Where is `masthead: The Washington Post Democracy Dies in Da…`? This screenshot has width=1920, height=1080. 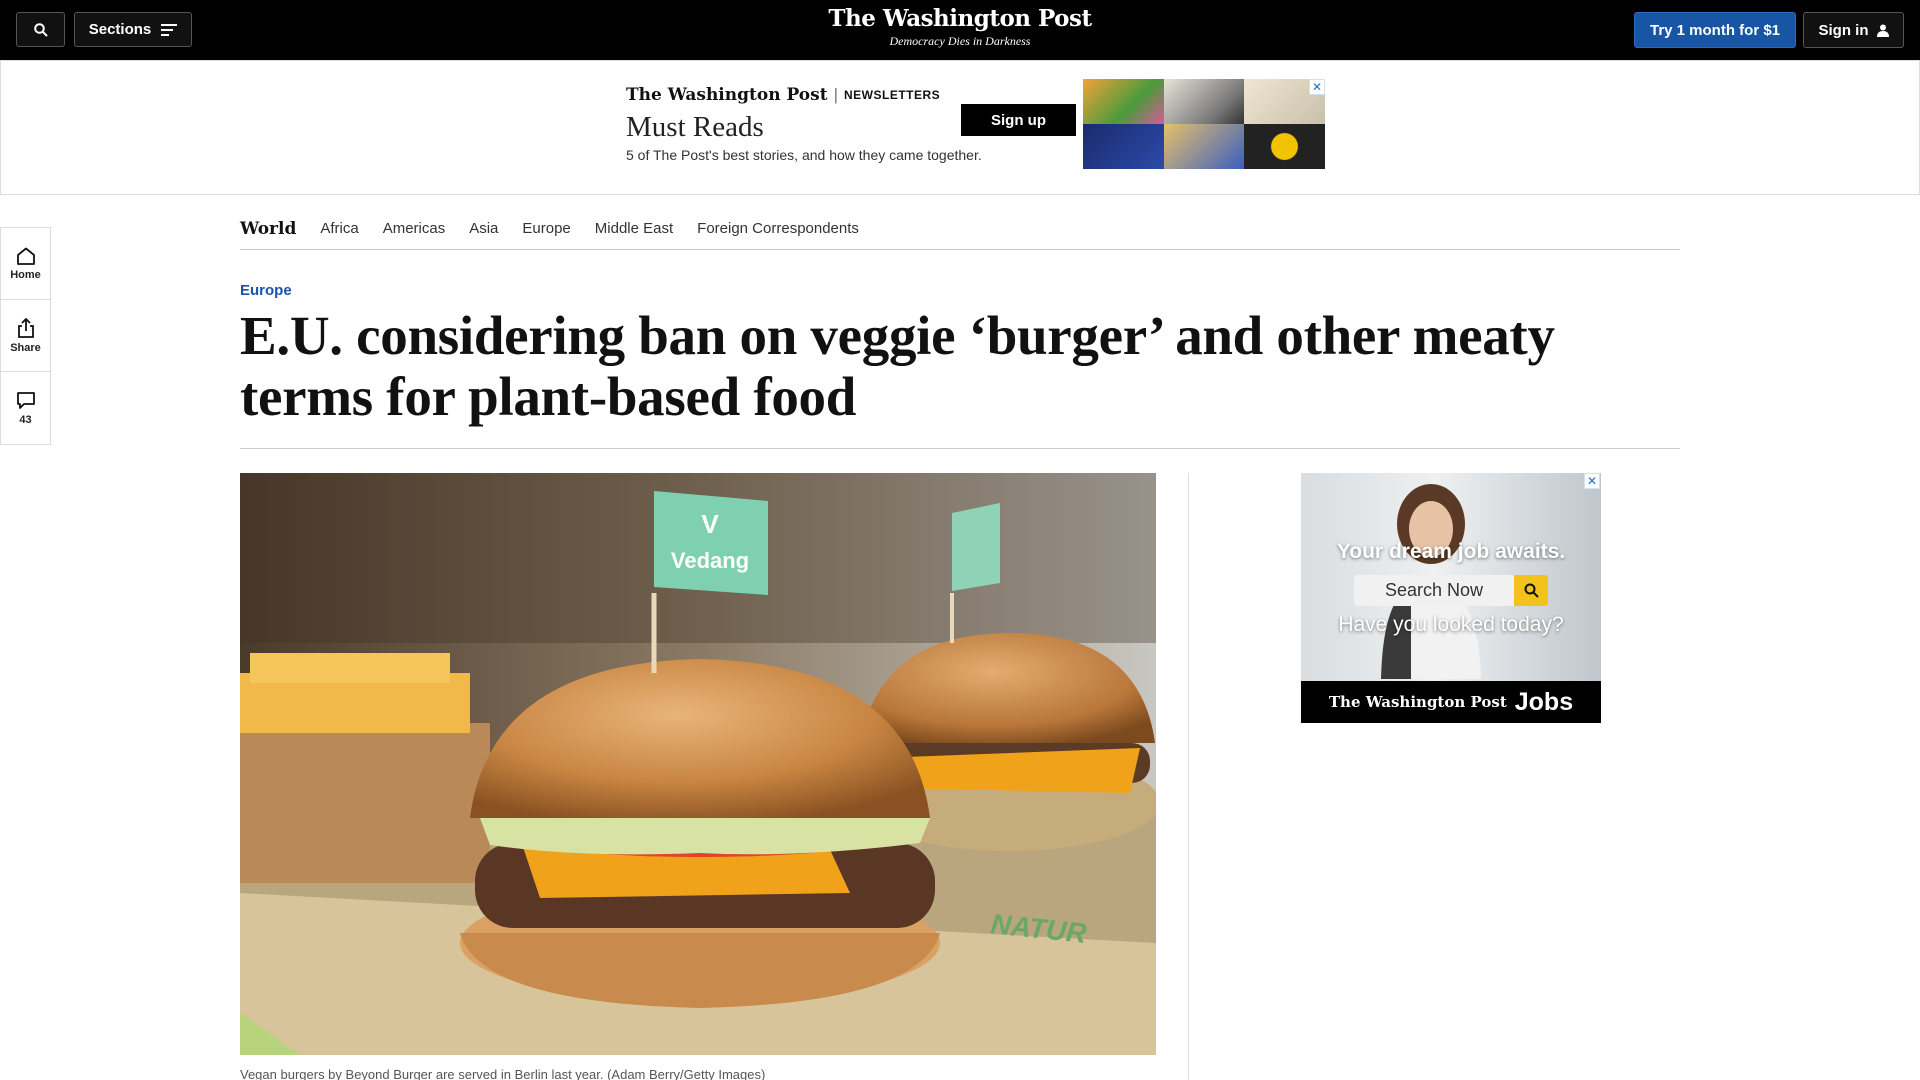
masthead: The Washington Post Democracy Dies in Da… is located at coordinates (960, 27).